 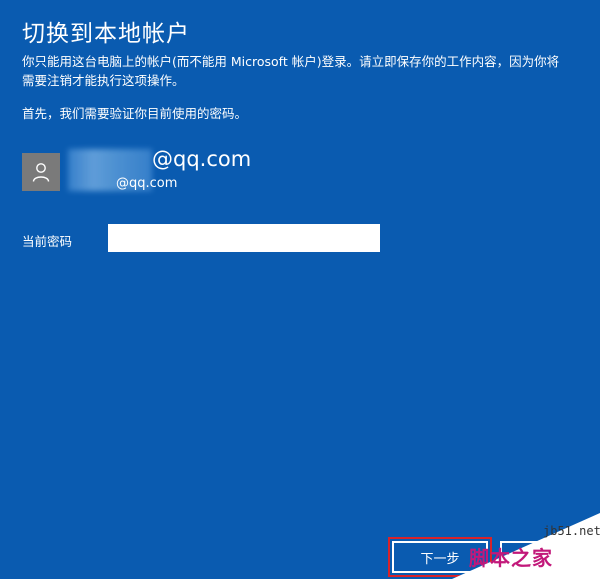 I want to click on current-password-label: 当前密码, so click(x=47, y=241).